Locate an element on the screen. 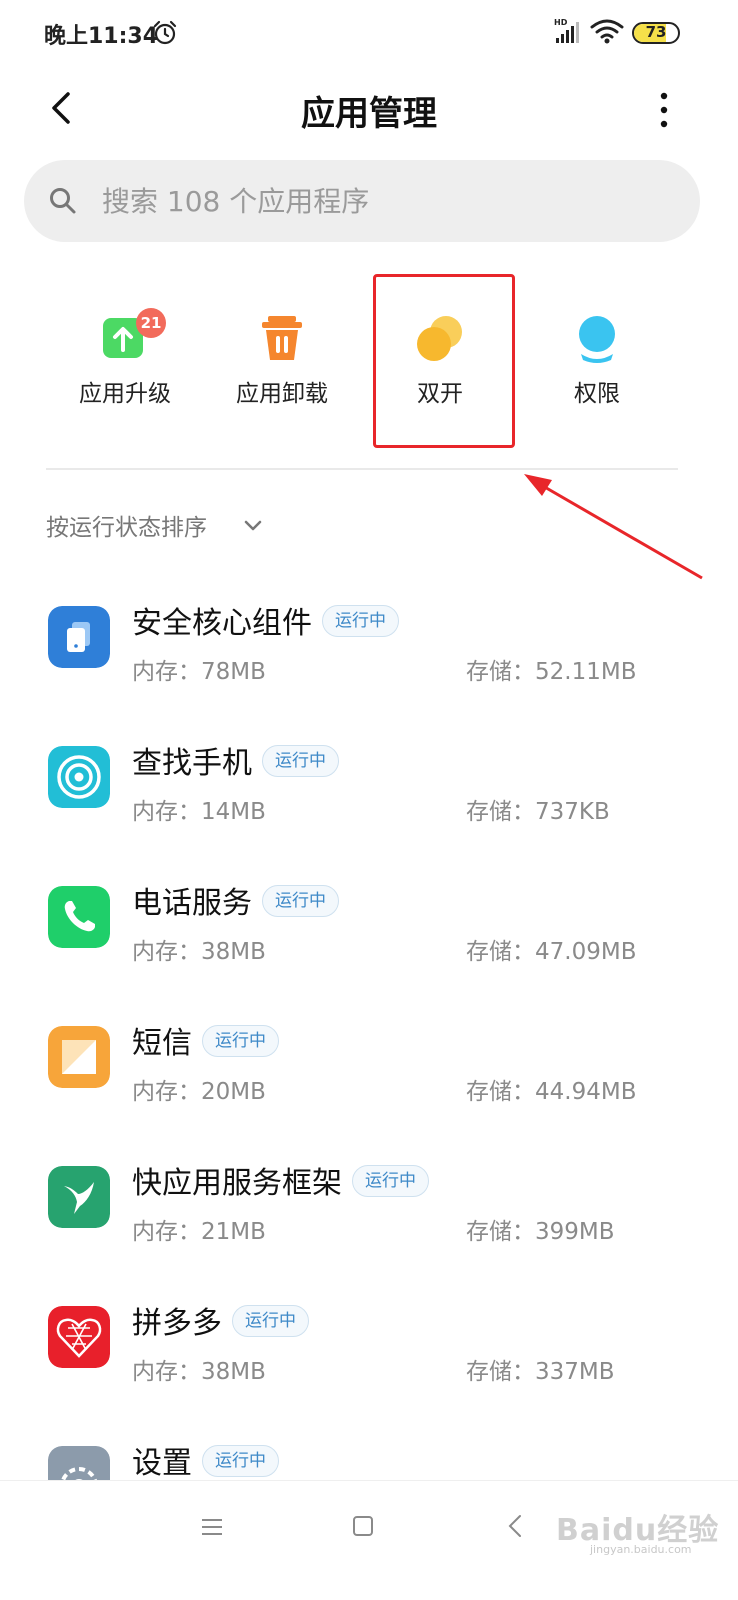 Image resolution: width=738 pixels, height=1600 pixels. app-name: 短信 运行中 is located at coordinates (205, 1040).